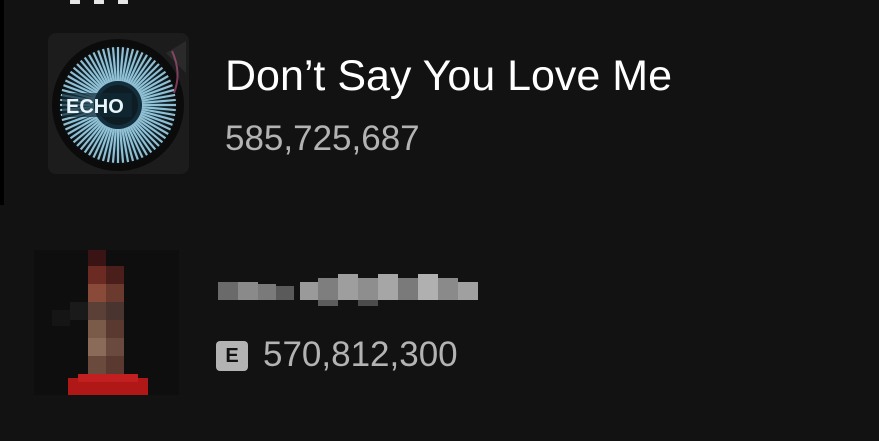 The width and height of the screenshot is (879, 441). I want to click on play-count: 585,725,687, so click(322, 138).